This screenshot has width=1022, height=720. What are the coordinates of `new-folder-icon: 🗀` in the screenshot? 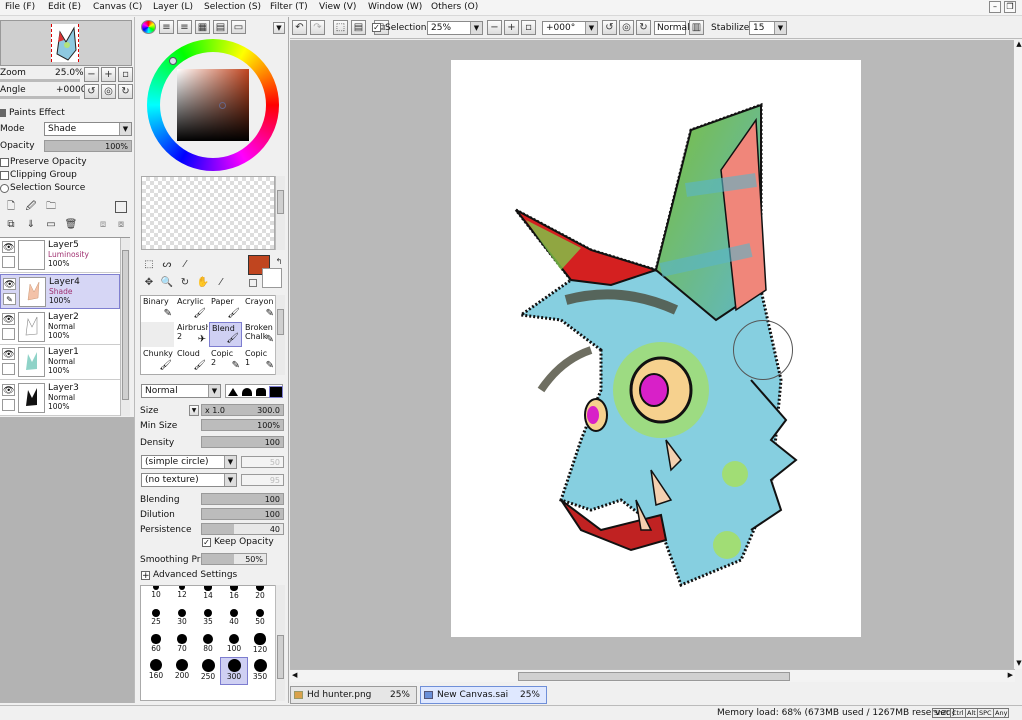 It's located at (51, 207).